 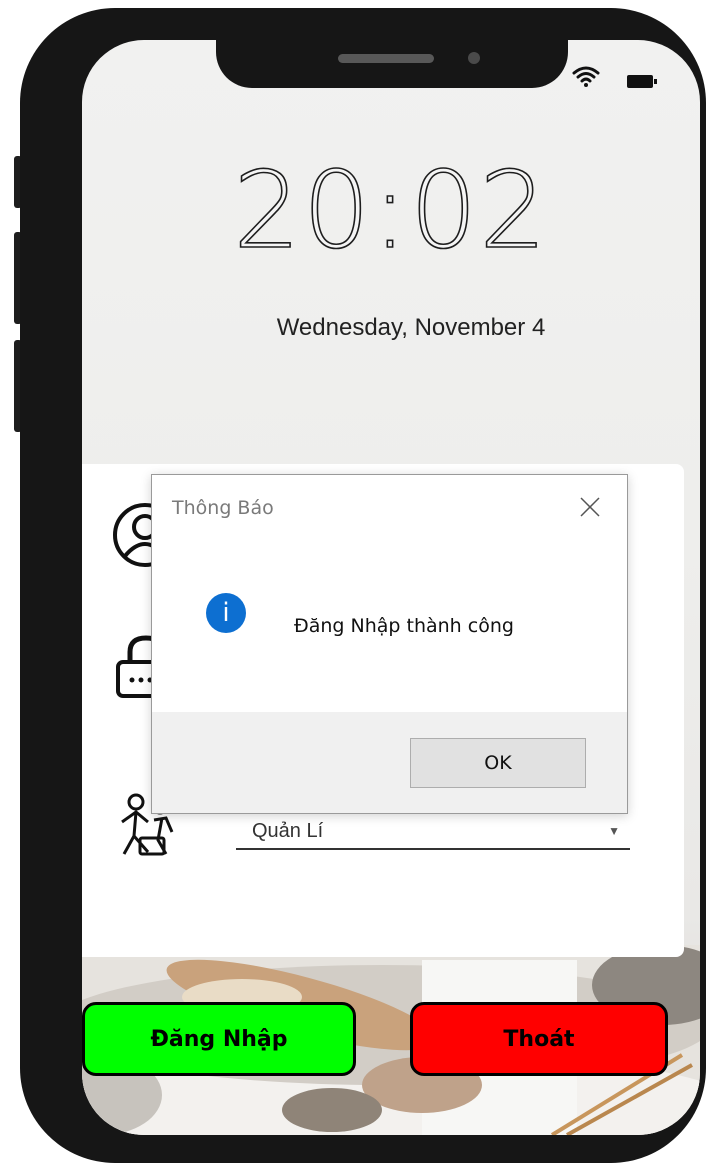 What do you see at coordinates (390, 210) in the screenshot?
I see `lock-screen-time: 20:02` at bounding box center [390, 210].